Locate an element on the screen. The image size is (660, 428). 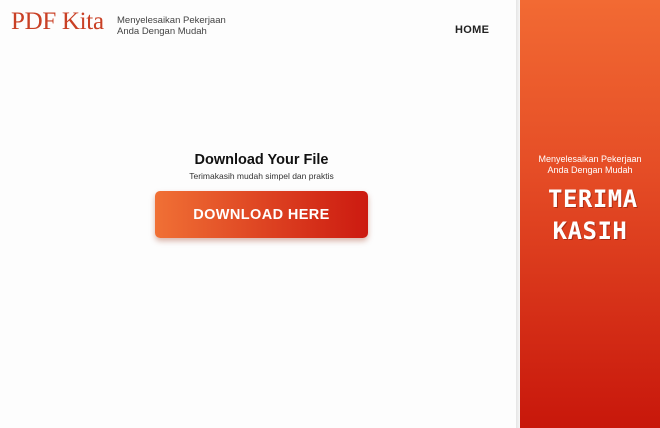
brand-logo: PDF Kita is located at coordinates (57, 22).